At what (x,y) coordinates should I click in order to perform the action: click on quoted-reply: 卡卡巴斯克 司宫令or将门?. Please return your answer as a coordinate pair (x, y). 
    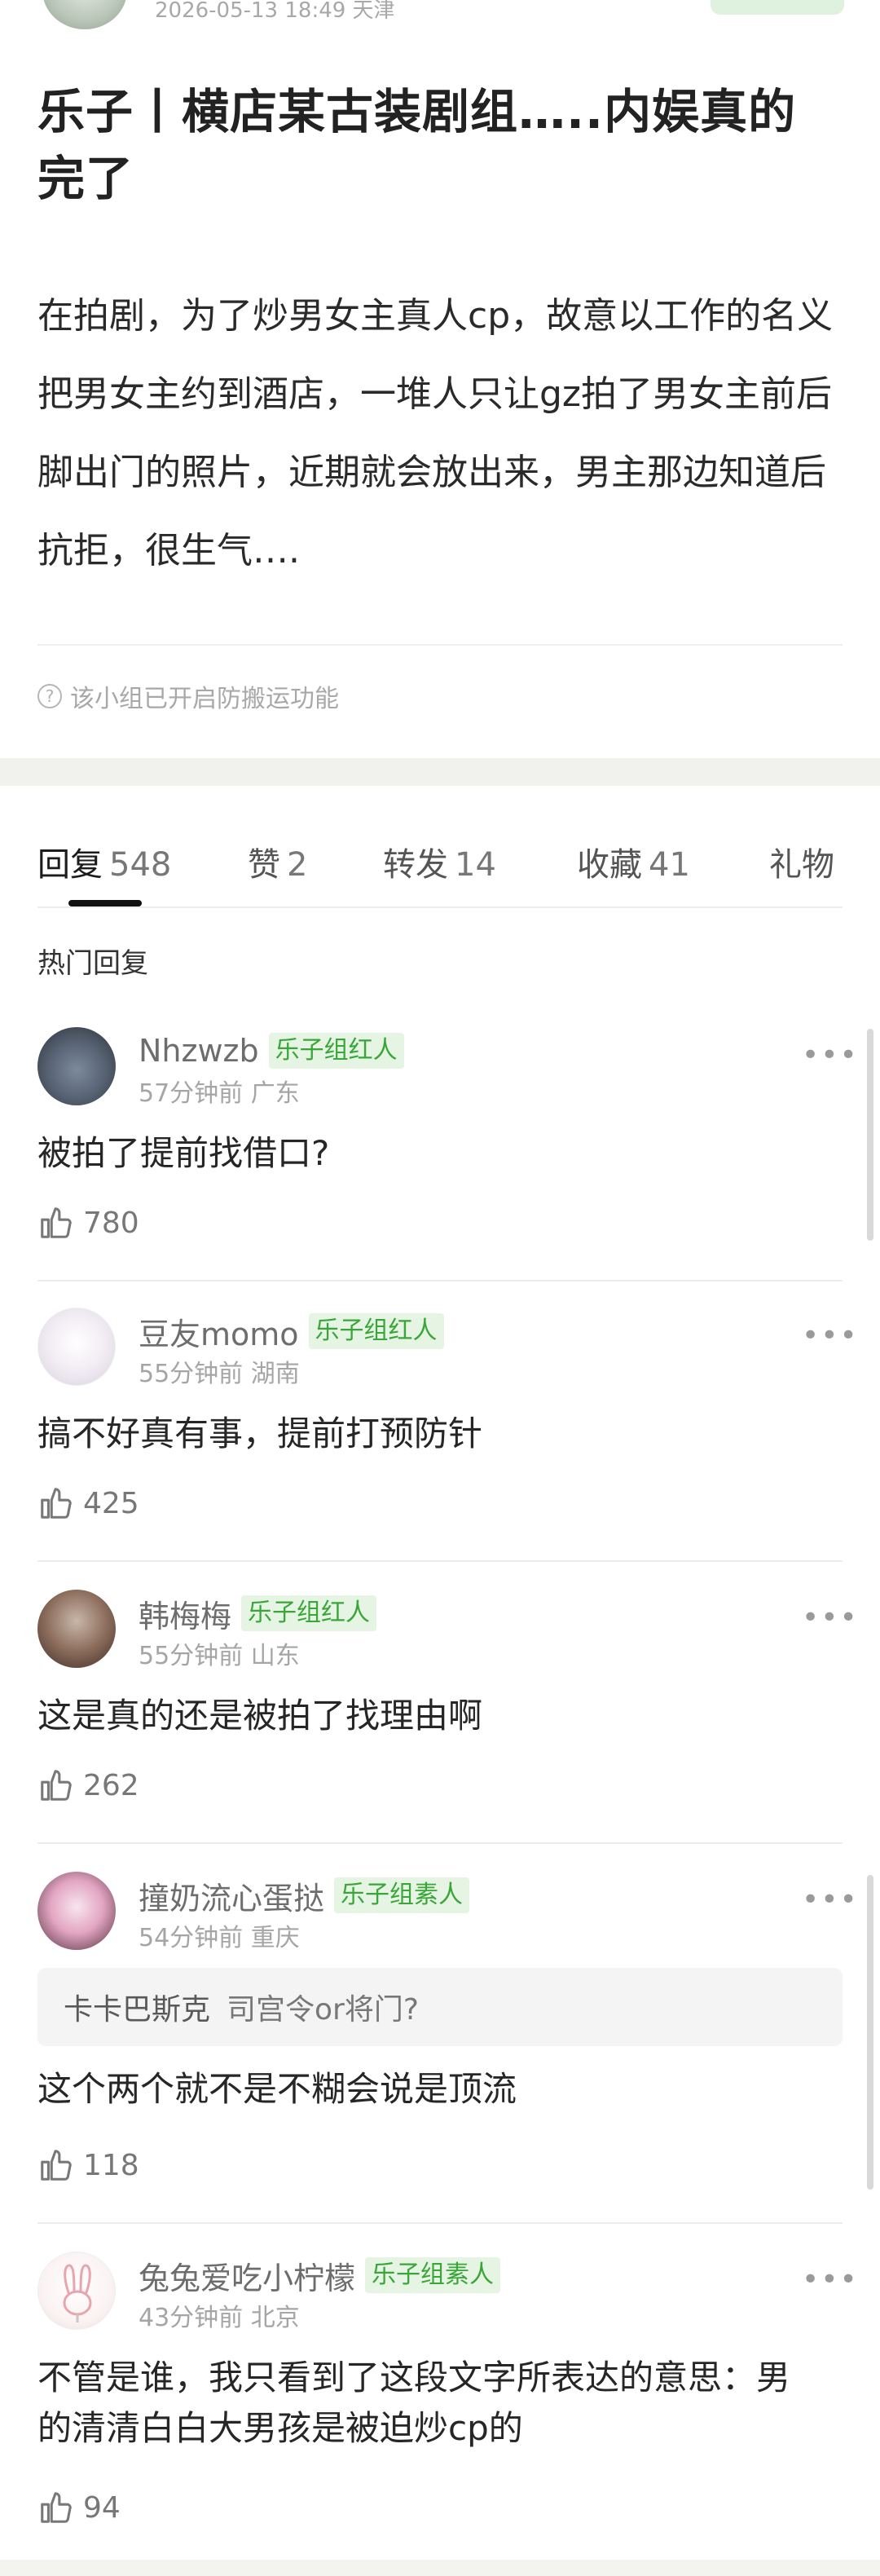
    Looking at the image, I should click on (440, 2007).